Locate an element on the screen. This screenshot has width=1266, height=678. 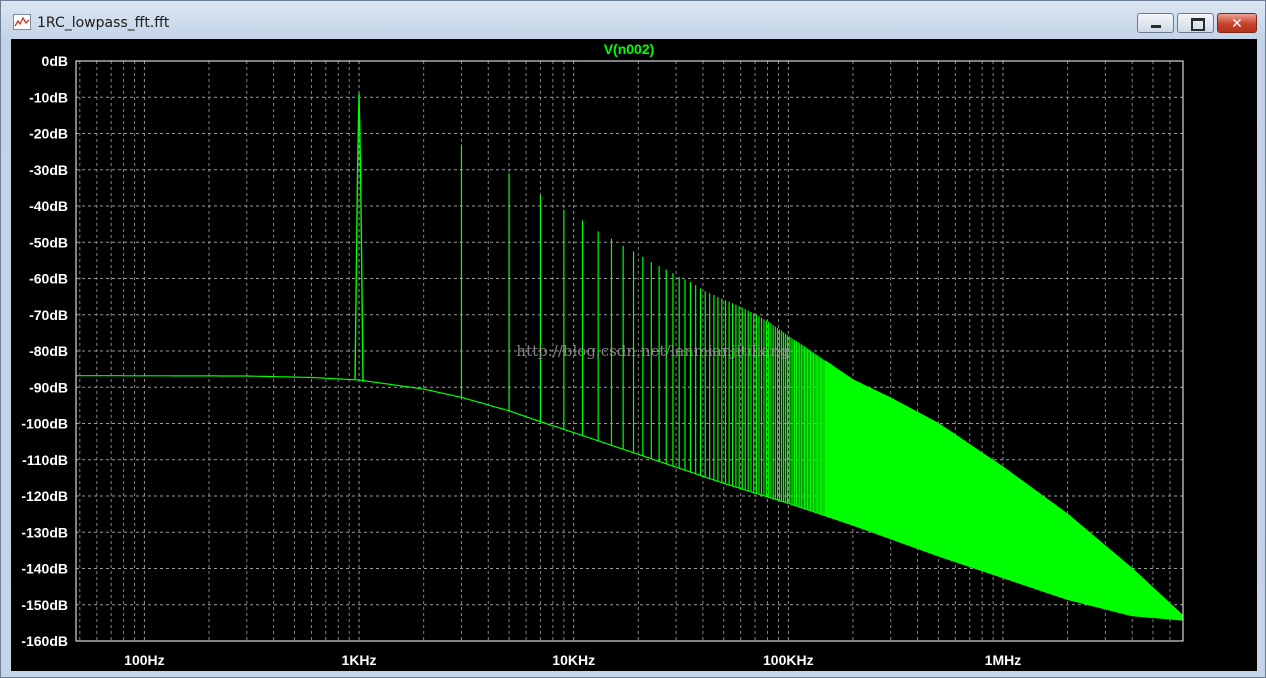
y-tick-label: -110dB is located at coordinates (45, 460).